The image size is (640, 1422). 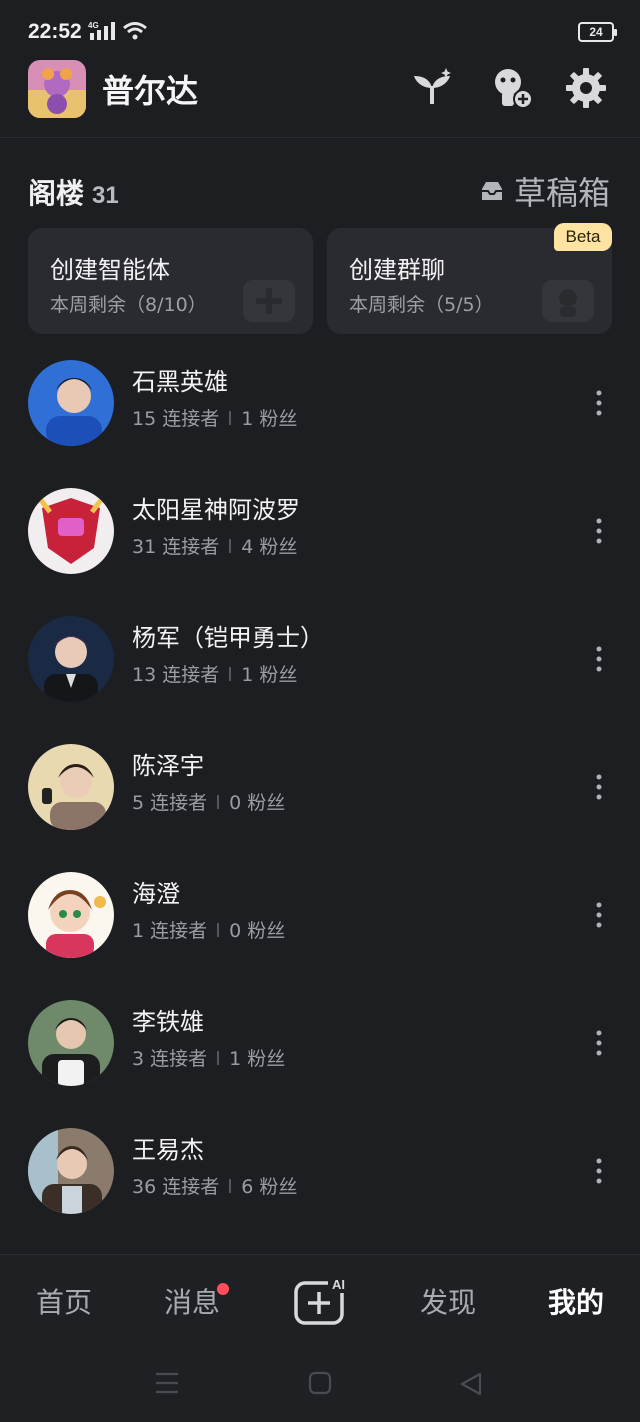 What do you see at coordinates (93, 25) in the screenshot?
I see `svg-text: 4G` at bounding box center [93, 25].